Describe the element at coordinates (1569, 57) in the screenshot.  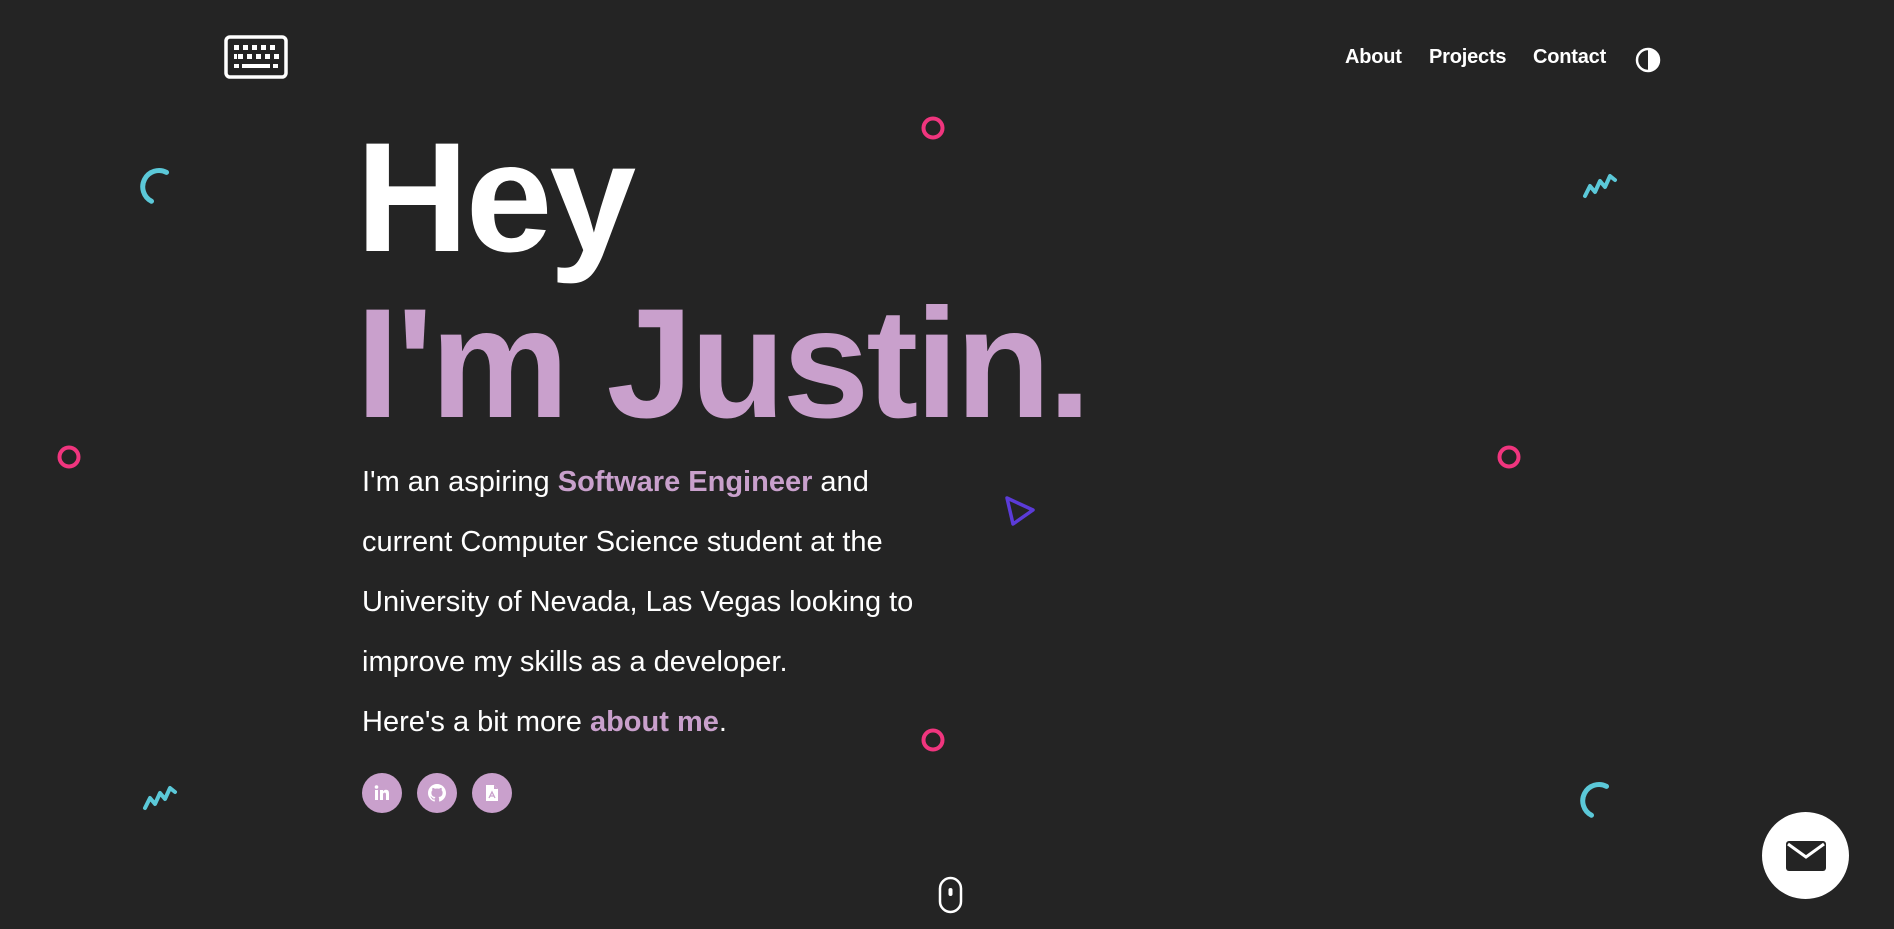
I see `nav-contact-link: Contact` at that location.